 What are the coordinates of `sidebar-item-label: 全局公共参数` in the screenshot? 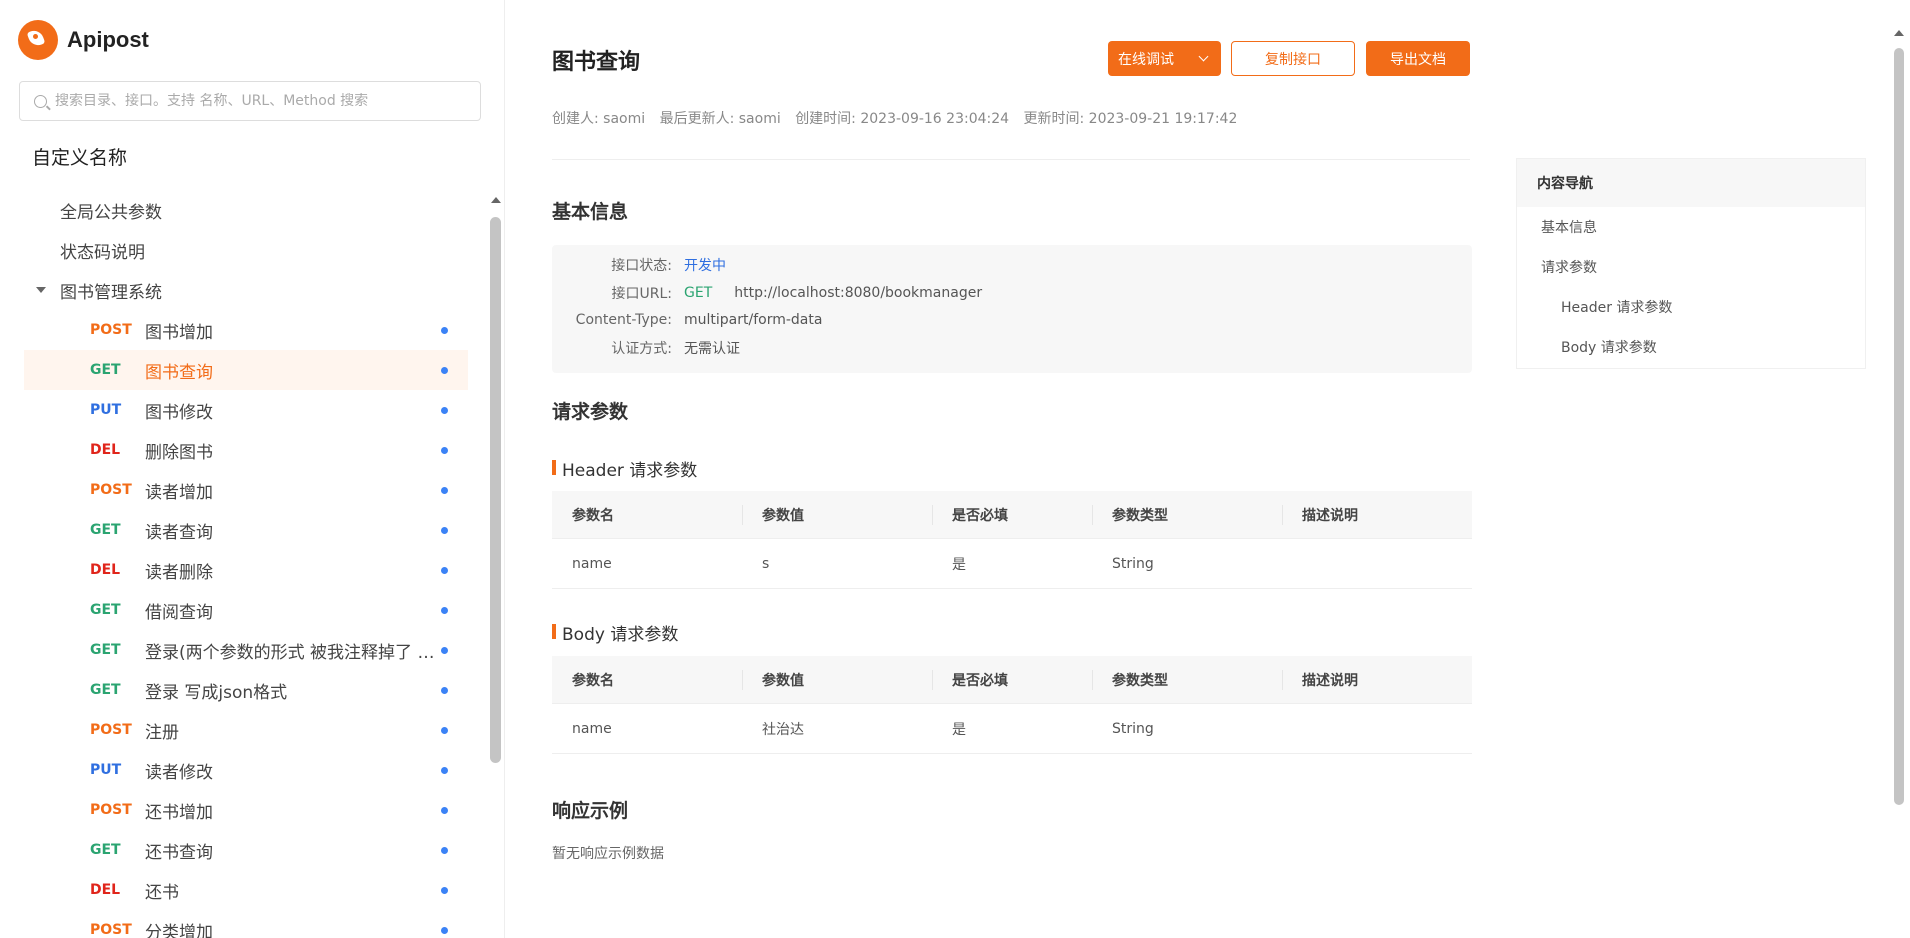 It's located at (111, 212).